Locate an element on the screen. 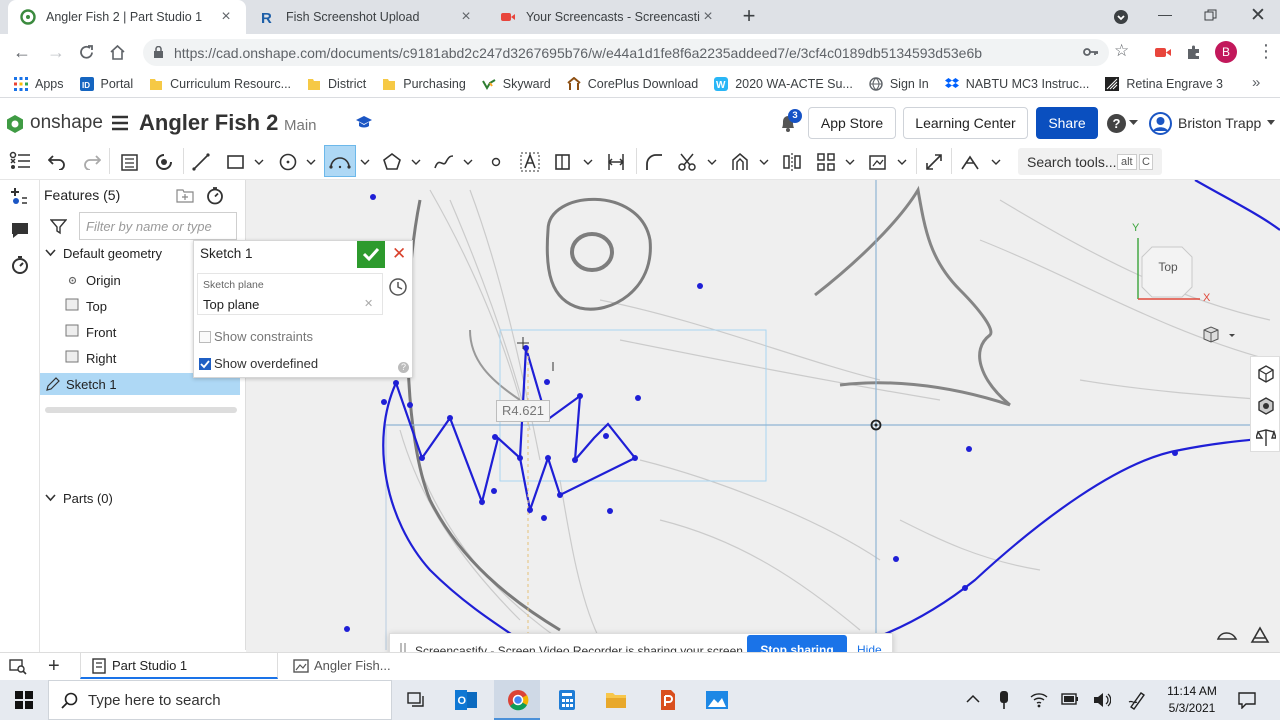 The image size is (1280, 720). app-store-button: App Store is located at coordinates (852, 123).